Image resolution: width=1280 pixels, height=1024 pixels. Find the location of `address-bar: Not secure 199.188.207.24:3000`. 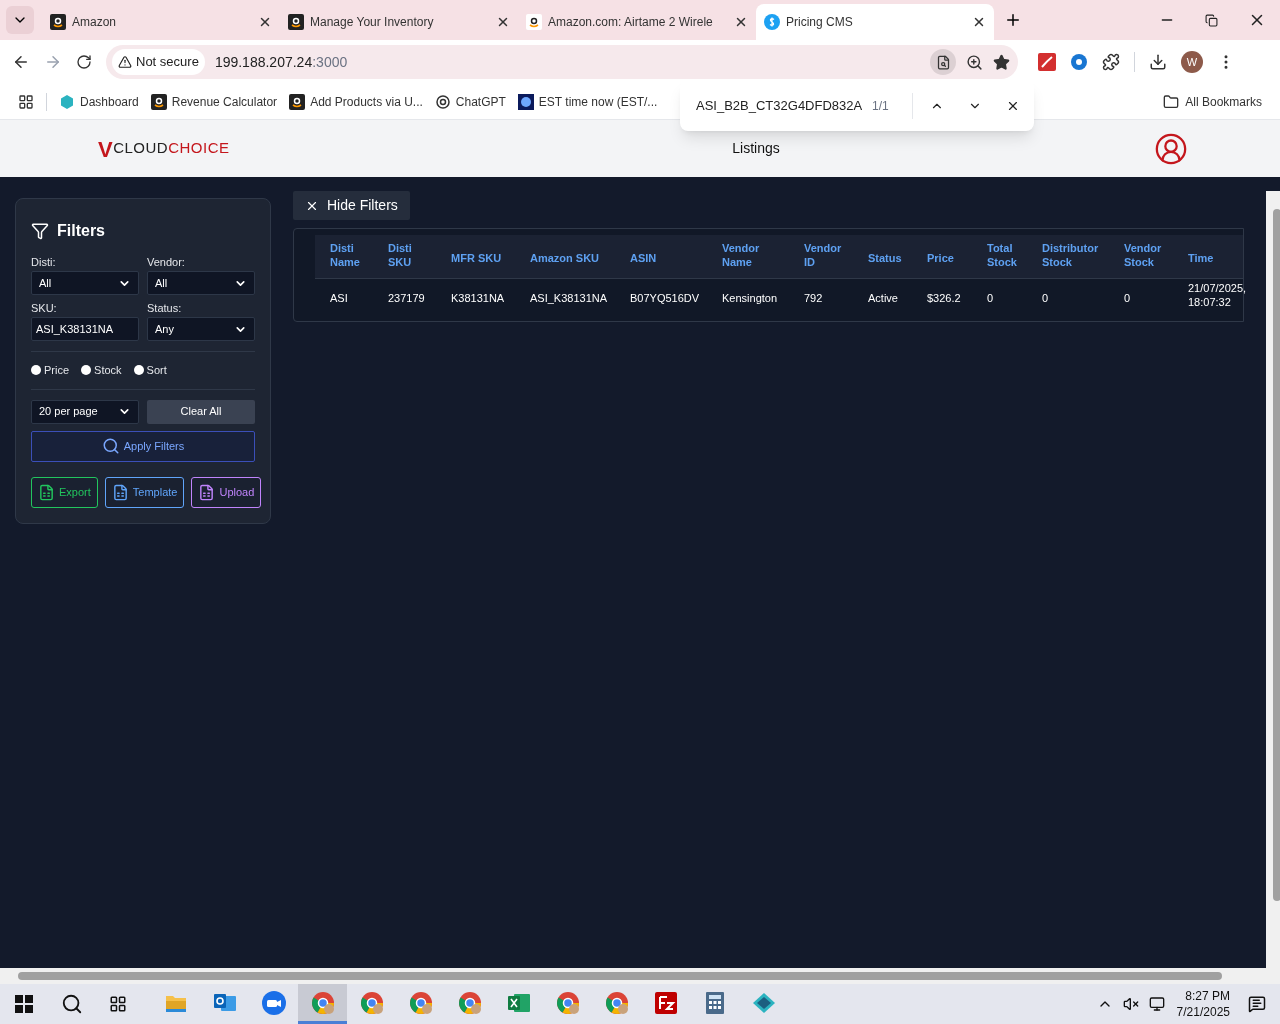

address-bar: Not secure 199.188.207.24:3000 is located at coordinates (562, 62).